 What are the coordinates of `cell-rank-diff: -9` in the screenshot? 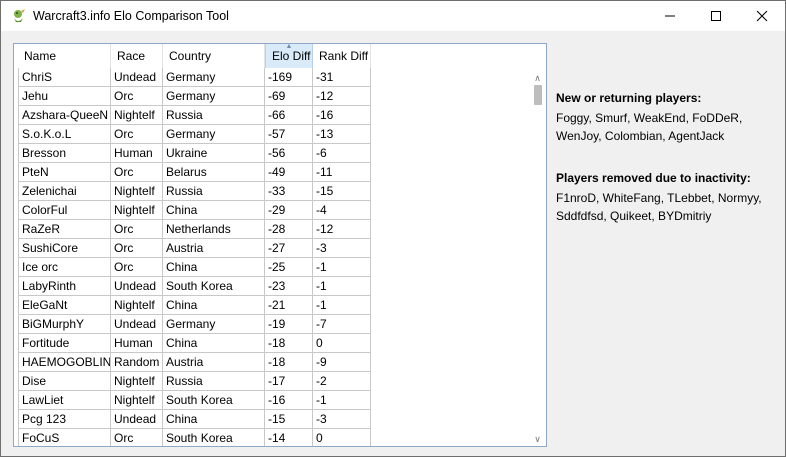 It's located at (342, 362).